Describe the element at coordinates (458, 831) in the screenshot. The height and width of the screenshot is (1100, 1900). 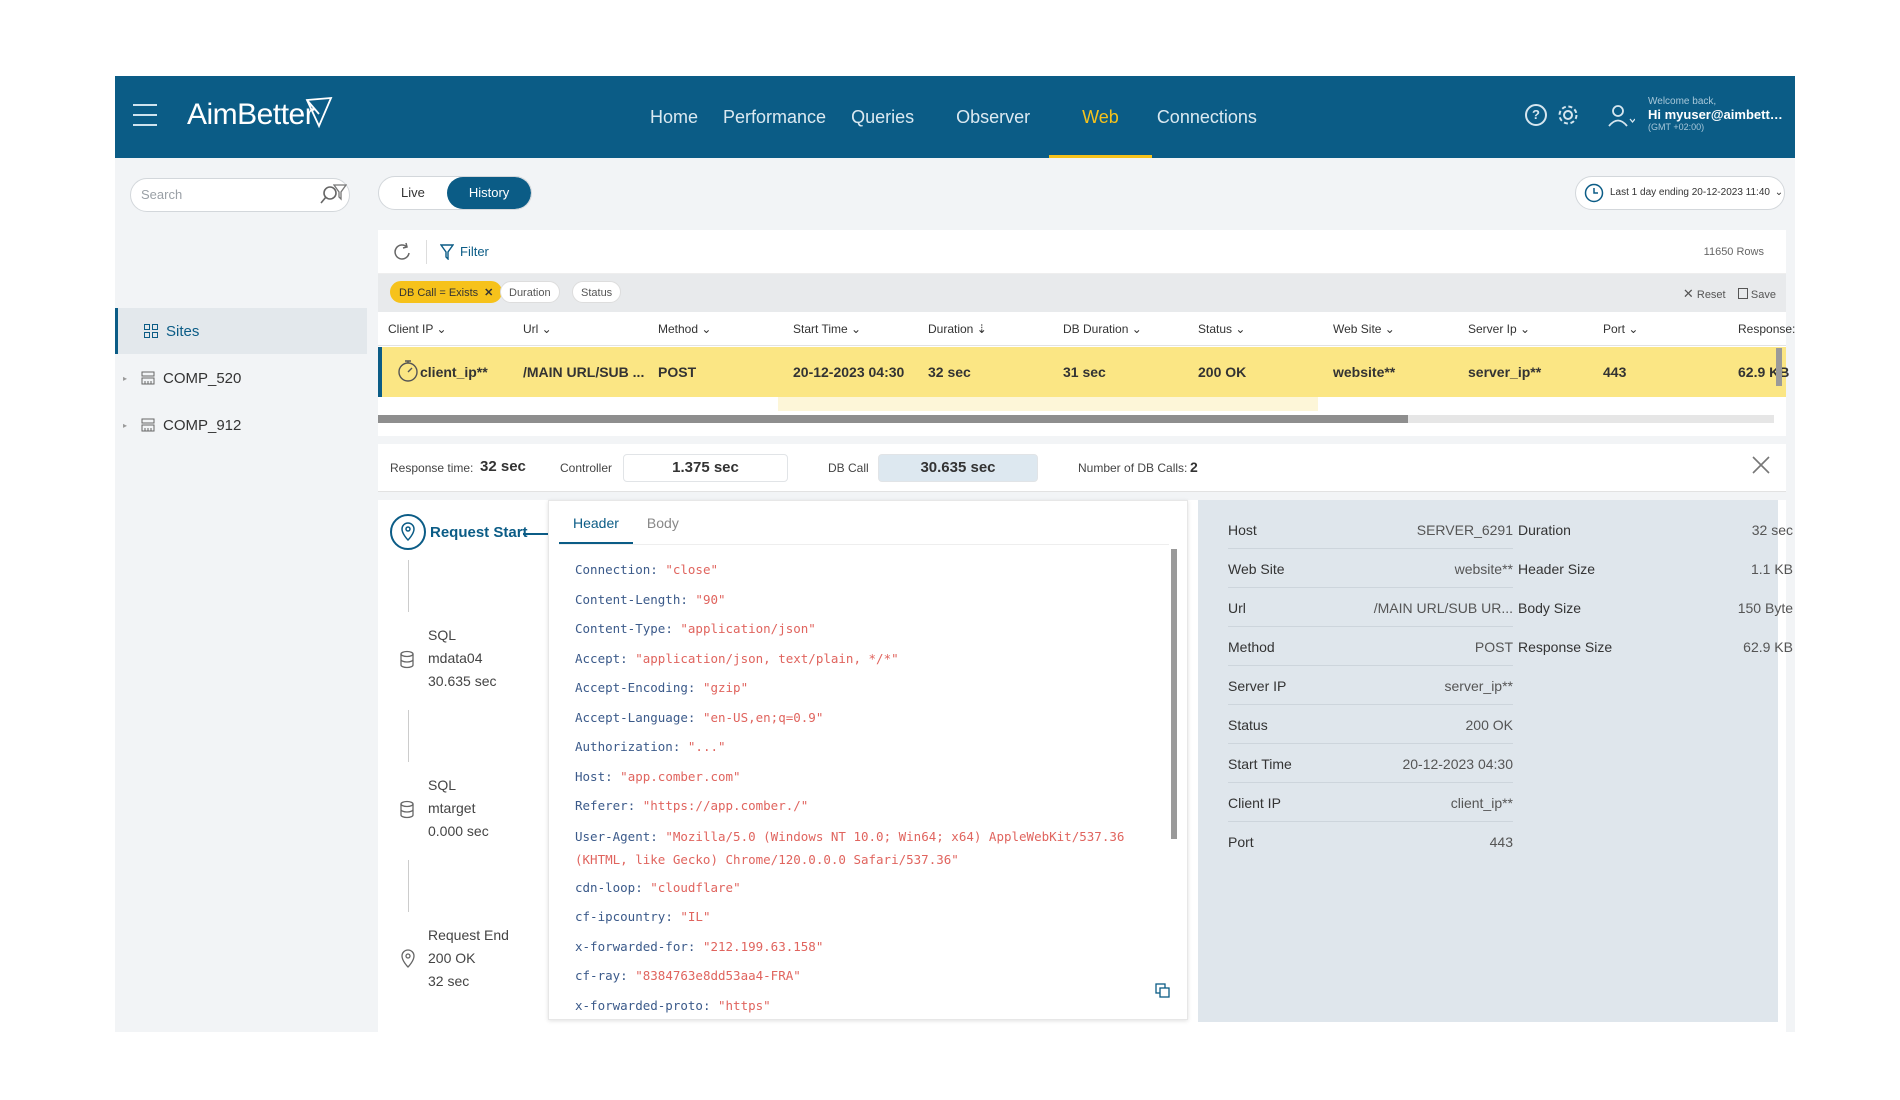
I see `sql2-duration: 0.000 sec` at that location.